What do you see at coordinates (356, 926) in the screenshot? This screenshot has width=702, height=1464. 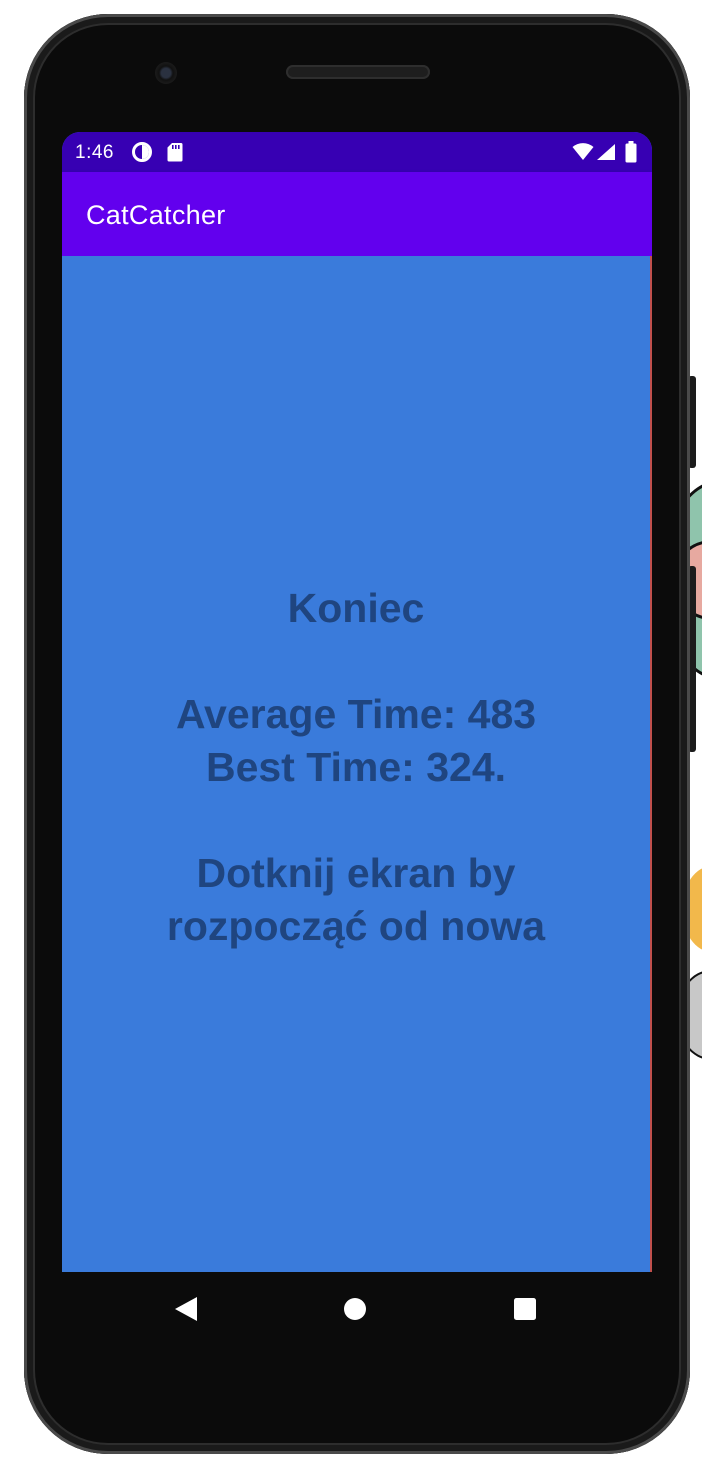 I see `restart-instruction-line-2: rozpocząć od nowa` at bounding box center [356, 926].